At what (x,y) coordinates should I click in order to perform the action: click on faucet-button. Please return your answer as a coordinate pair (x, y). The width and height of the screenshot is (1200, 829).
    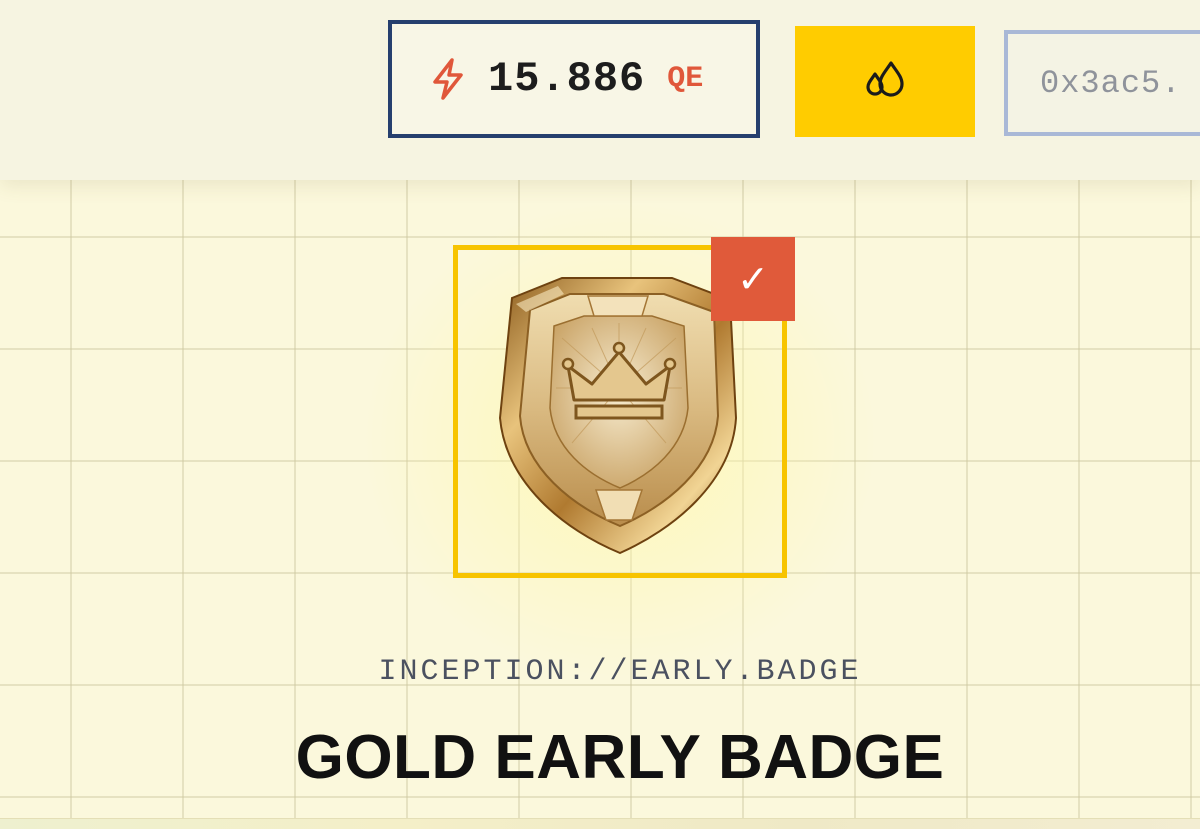
    Looking at the image, I should click on (885, 81).